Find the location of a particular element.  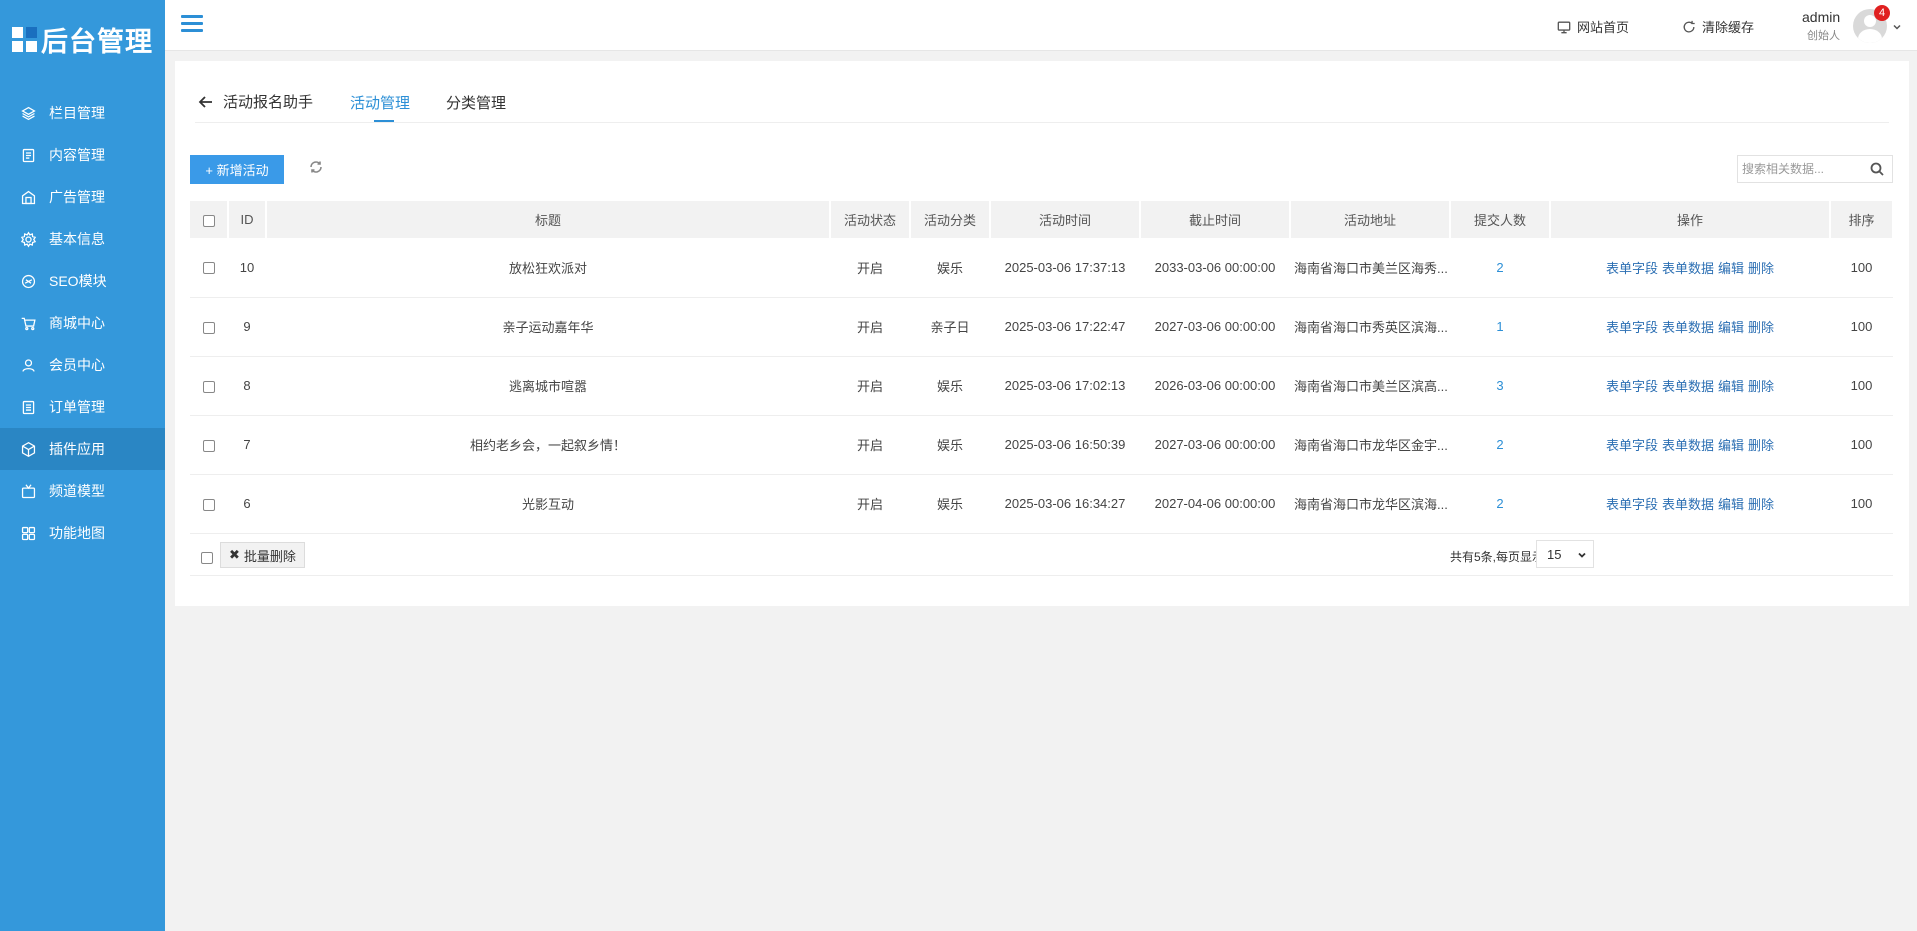

close-icon: ✖ is located at coordinates (234, 554).